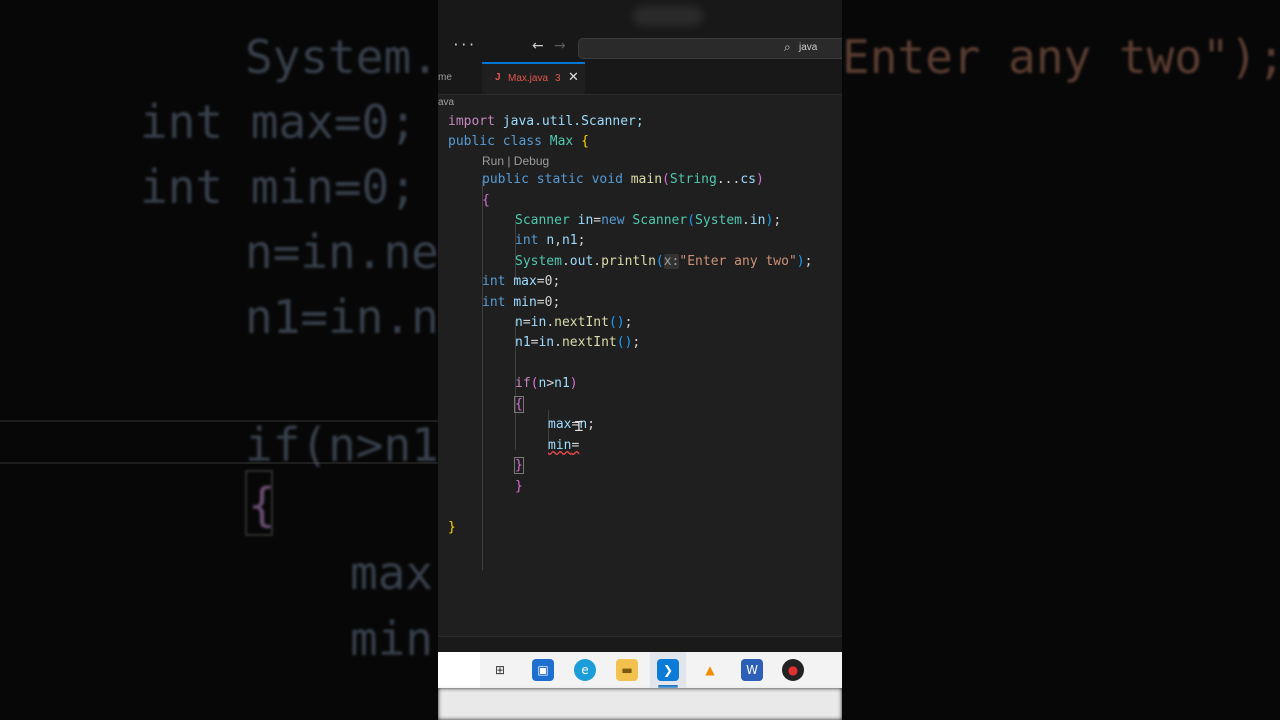 The width and height of the screenshot is (1280, 720). I want to click on bg-line-if: if(n>n1), so click(356, 445).